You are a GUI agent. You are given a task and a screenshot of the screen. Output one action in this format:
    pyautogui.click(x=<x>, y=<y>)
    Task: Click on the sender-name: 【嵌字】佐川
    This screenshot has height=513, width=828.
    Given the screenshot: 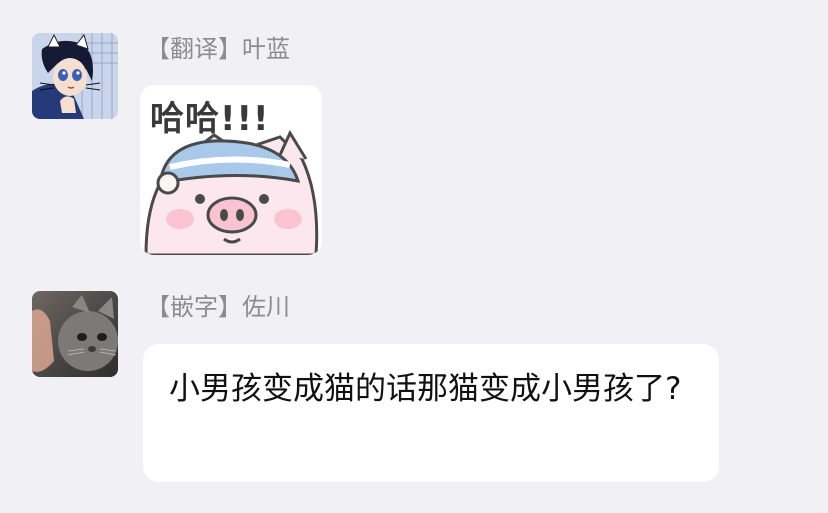 What is the action you would take?
    pyautogui.click(x=218, y=307)
    